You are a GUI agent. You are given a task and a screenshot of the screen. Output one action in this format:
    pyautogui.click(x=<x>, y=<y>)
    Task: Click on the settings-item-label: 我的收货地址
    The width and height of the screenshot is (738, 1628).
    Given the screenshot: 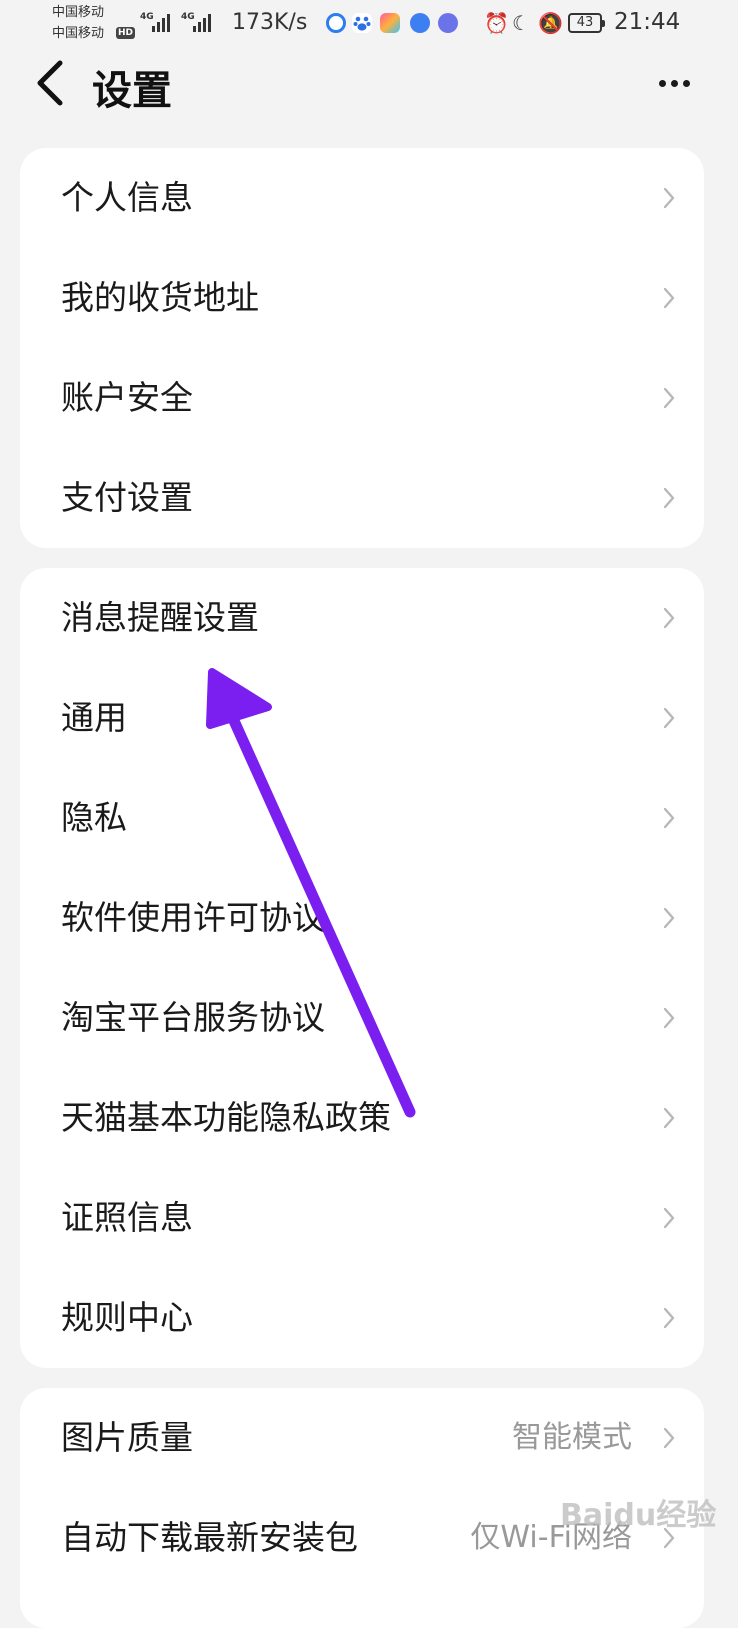 What is the action you would take?
    pyautogui.click(x=160, y=297)
    